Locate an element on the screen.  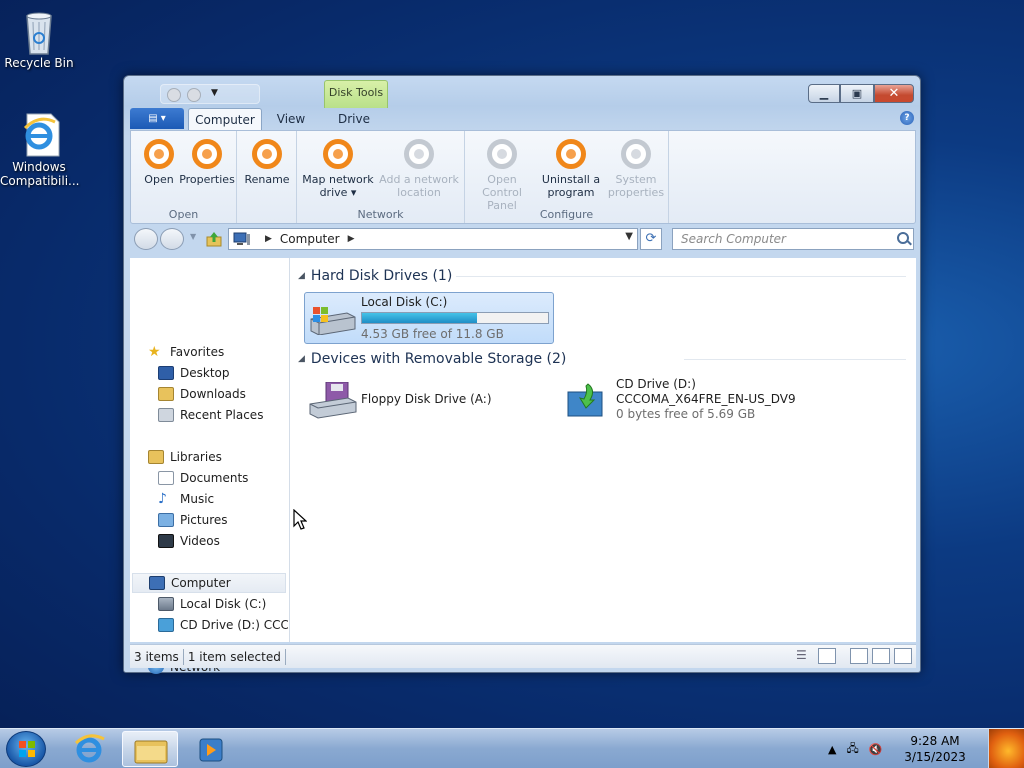
network-status-icon: 🖧 is located at coordinates (852, 749).